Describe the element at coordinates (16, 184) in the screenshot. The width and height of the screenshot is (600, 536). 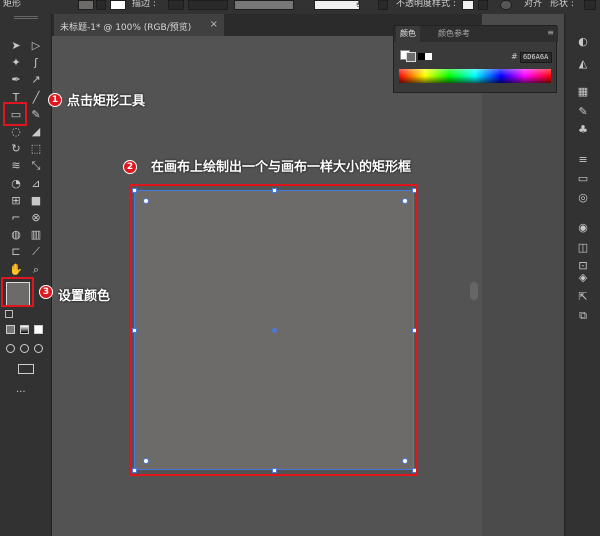
I see `shape-builder-tool-icon: ◔` at that location.